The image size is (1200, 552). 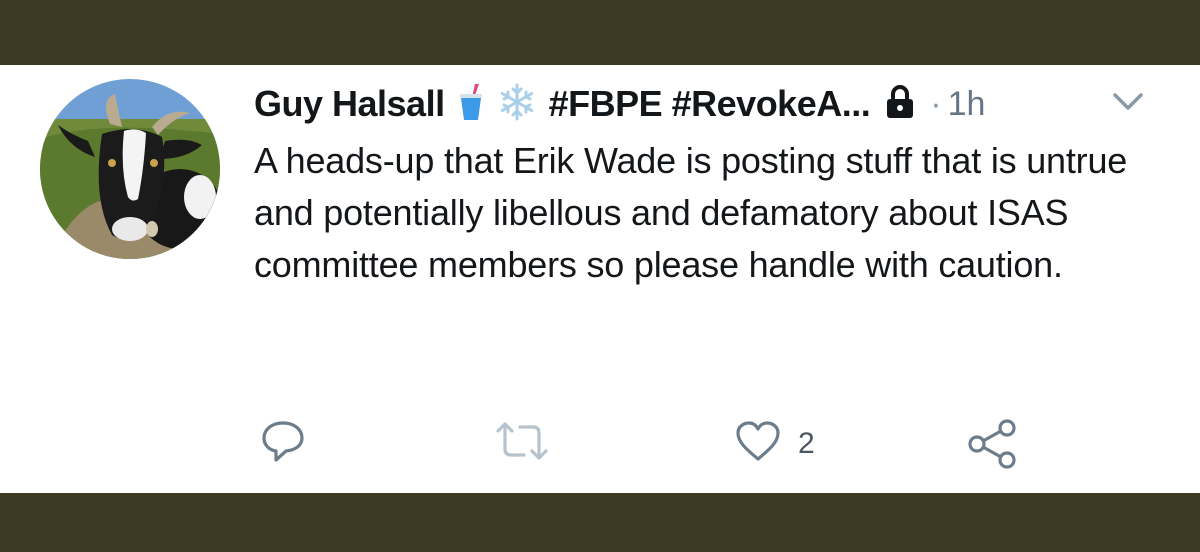 I want to click on share-icon, so click(x=992, y=446).